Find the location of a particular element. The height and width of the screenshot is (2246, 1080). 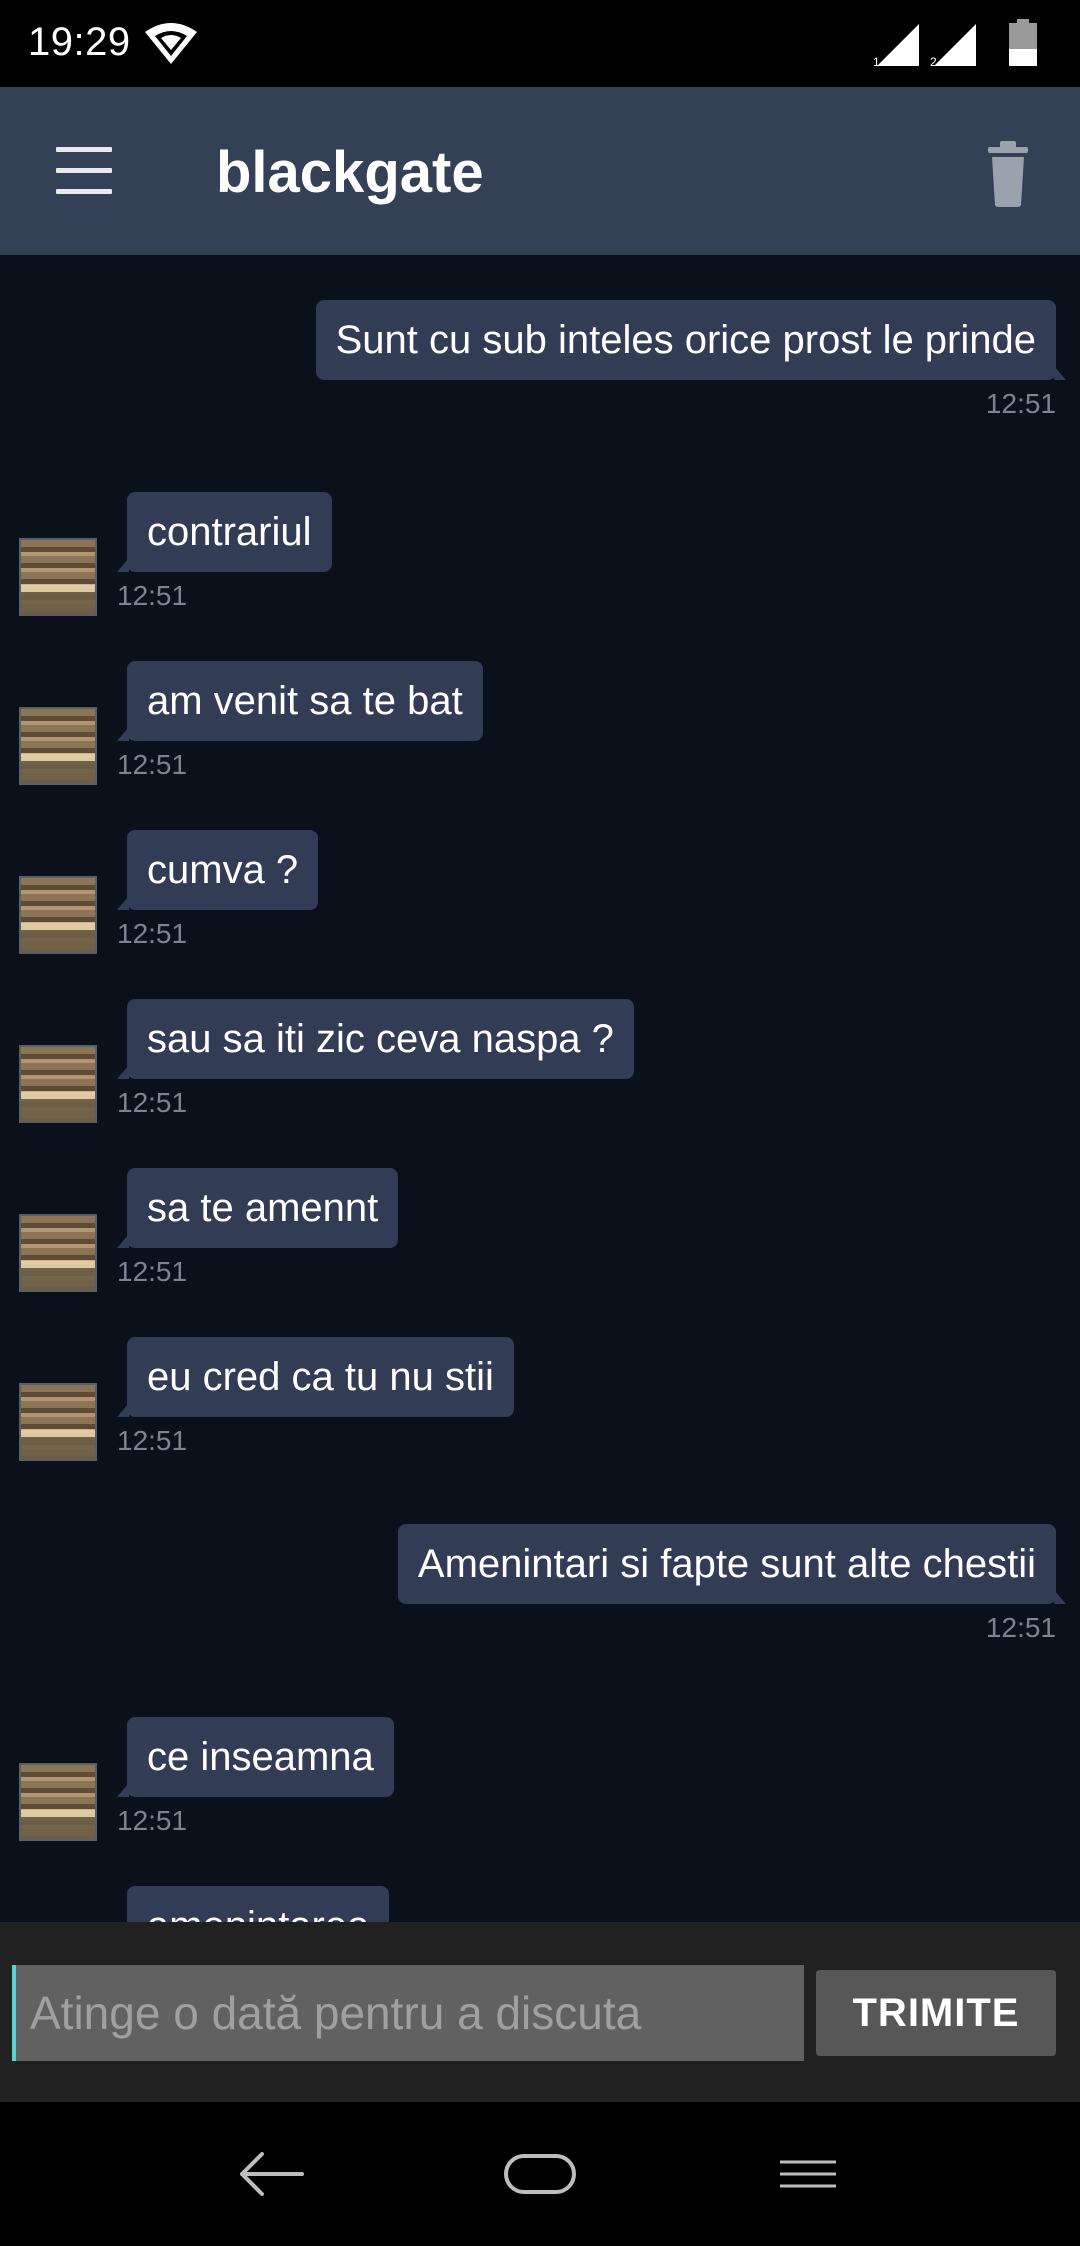

send-button: TRIMITE is located at coordinates (936, 2013).